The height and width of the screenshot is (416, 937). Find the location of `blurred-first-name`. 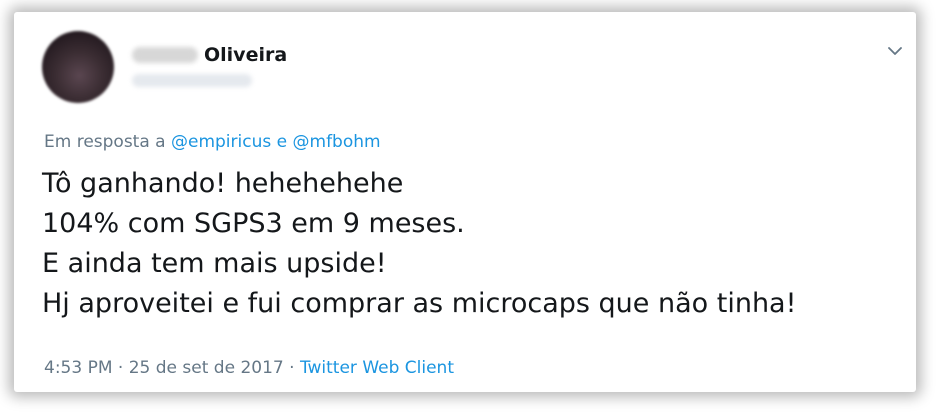

blurred-first-name is located at coordinates (165, 55).